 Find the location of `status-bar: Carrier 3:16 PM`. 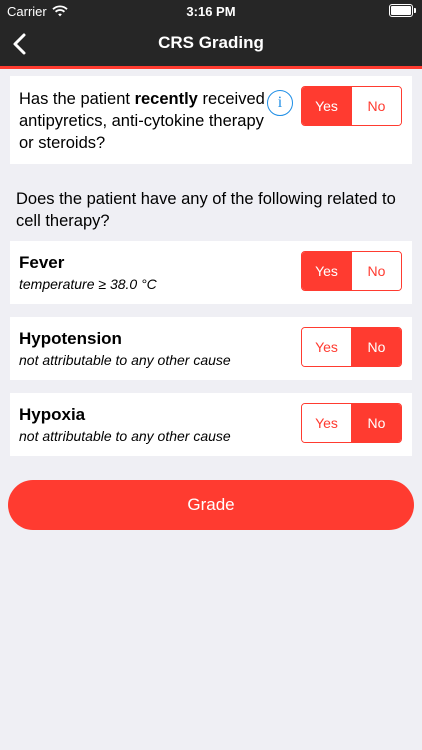

status-bar: Carrier 3:16 PM is located at coordinates (211, 11).